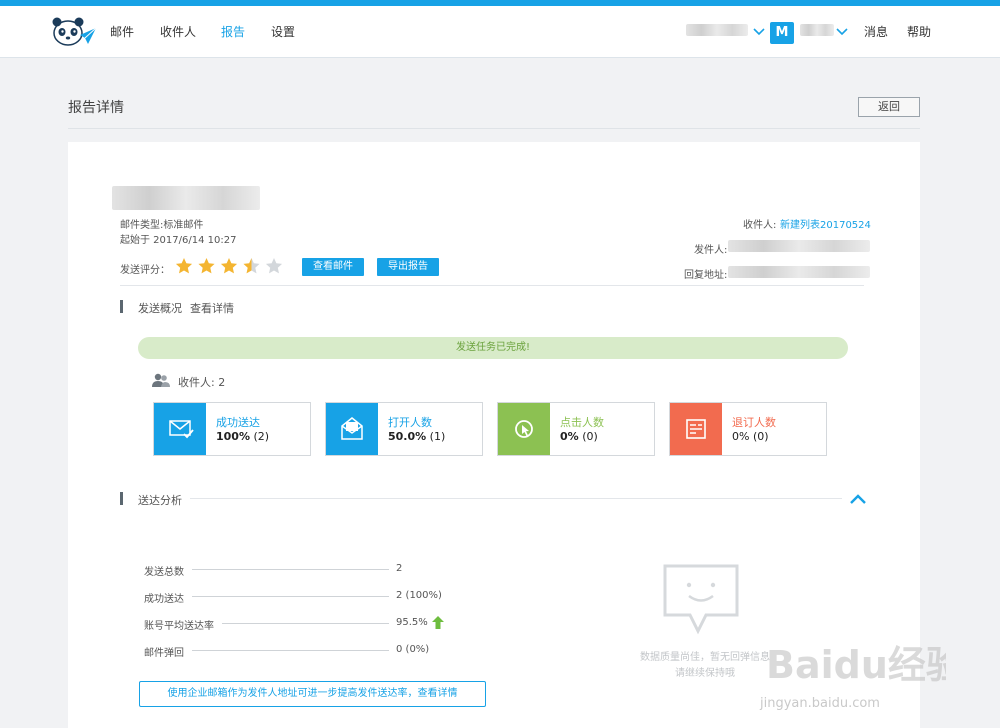 Image resolution: width=1000 pixels, height=728 pixels. What do you see at coordinates (333, 267) in the screenshot?
I see `view-mail-button: 查看邮件` at bounding box center [333, 267].